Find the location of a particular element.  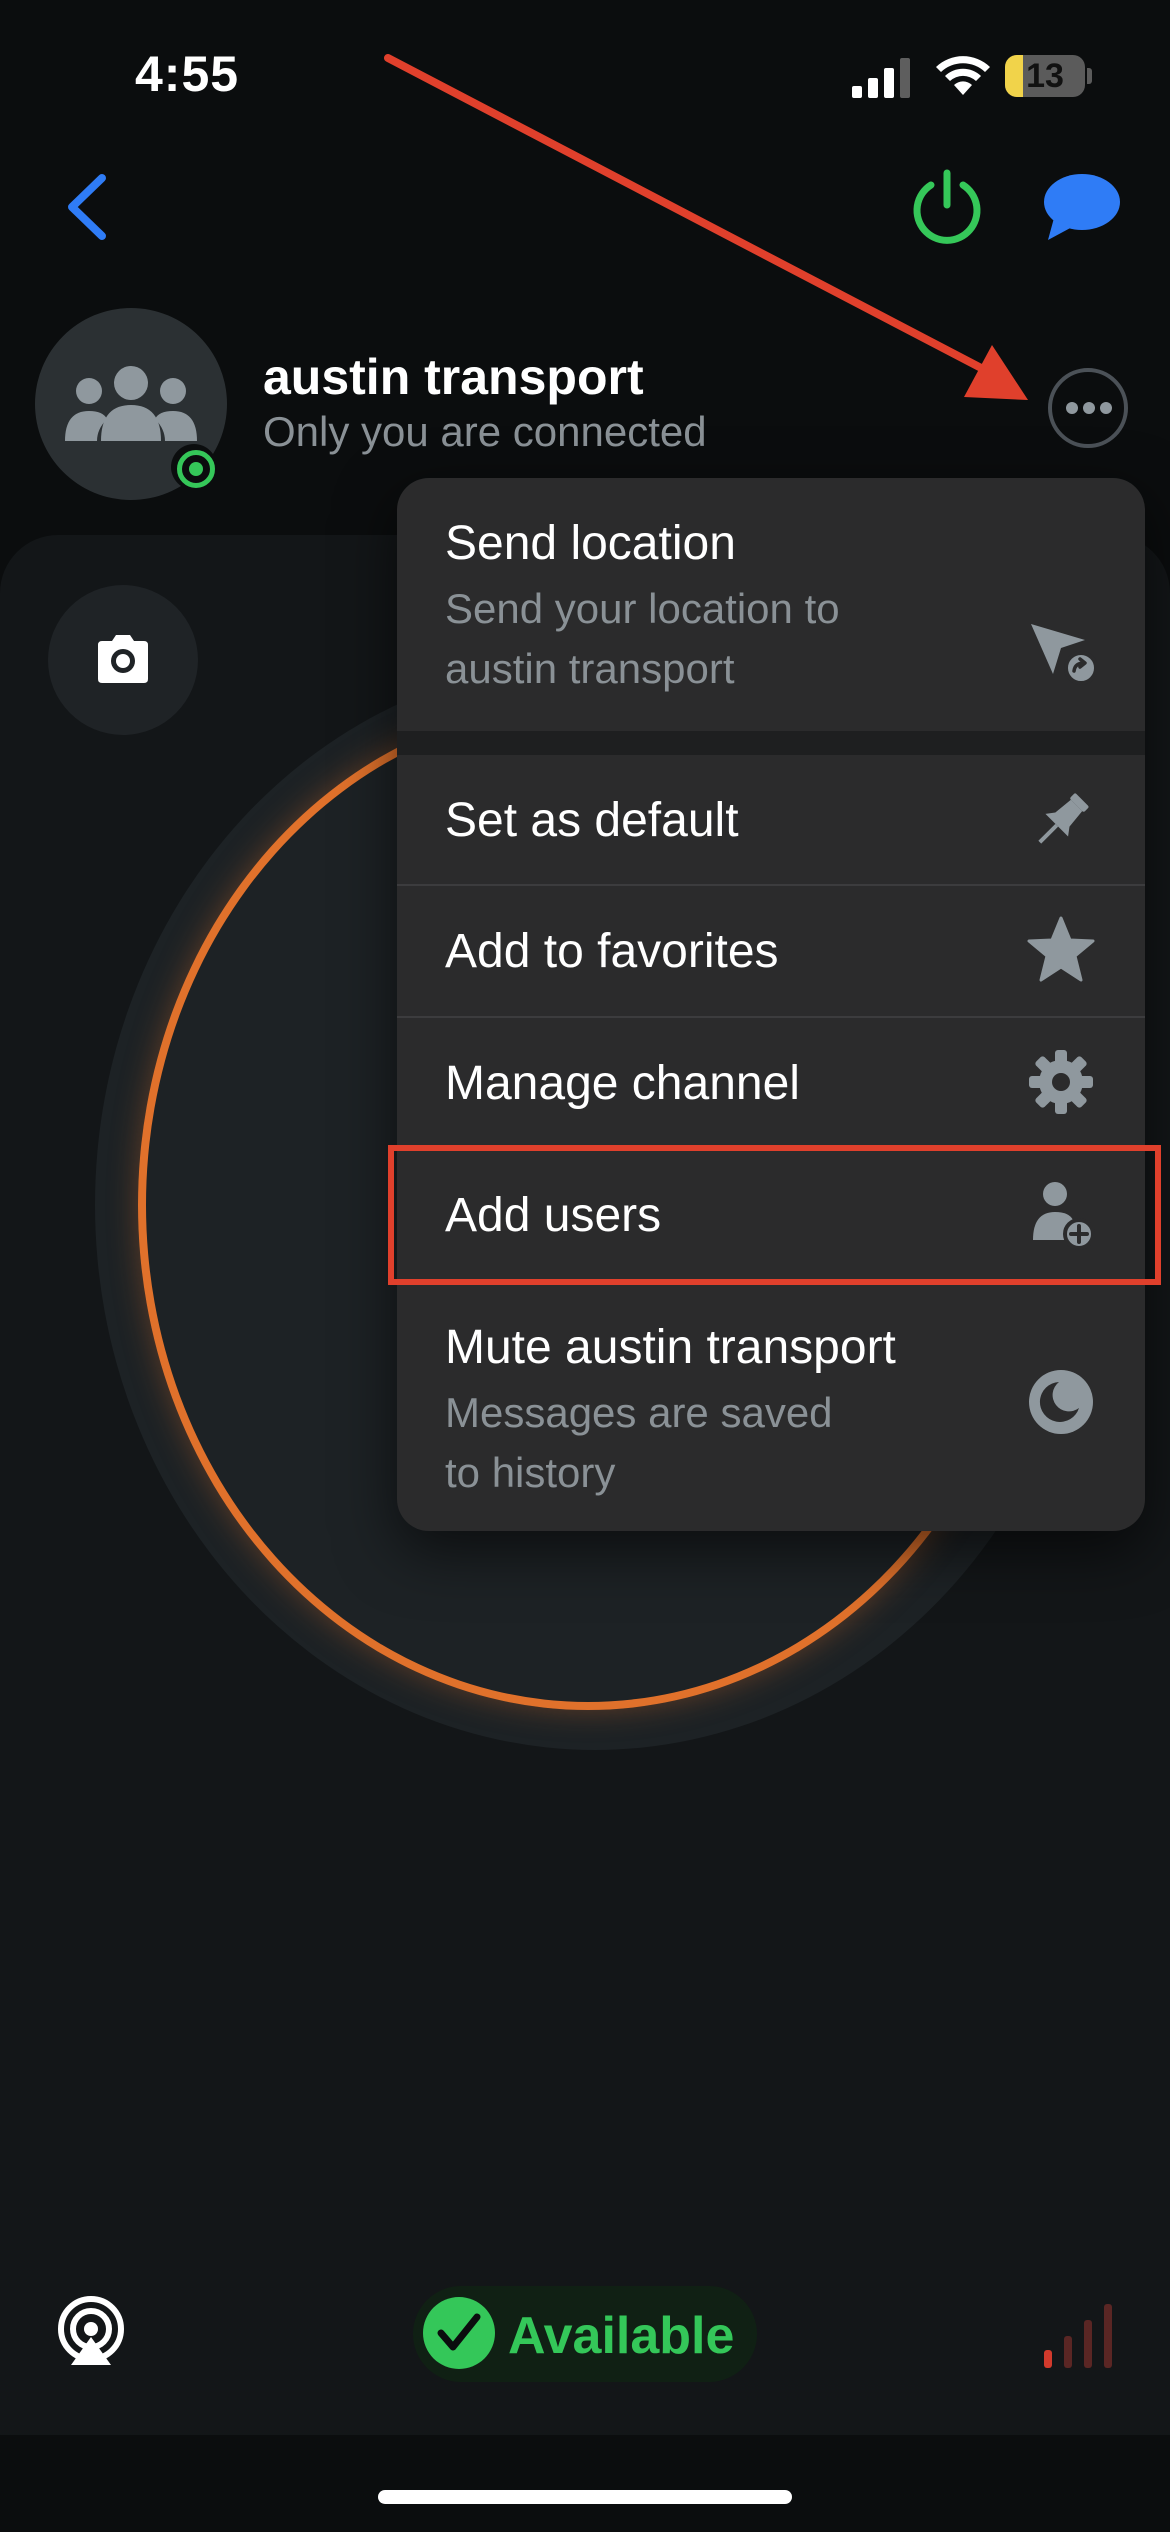

gear-icon is located at coordinates (1061, 1082).